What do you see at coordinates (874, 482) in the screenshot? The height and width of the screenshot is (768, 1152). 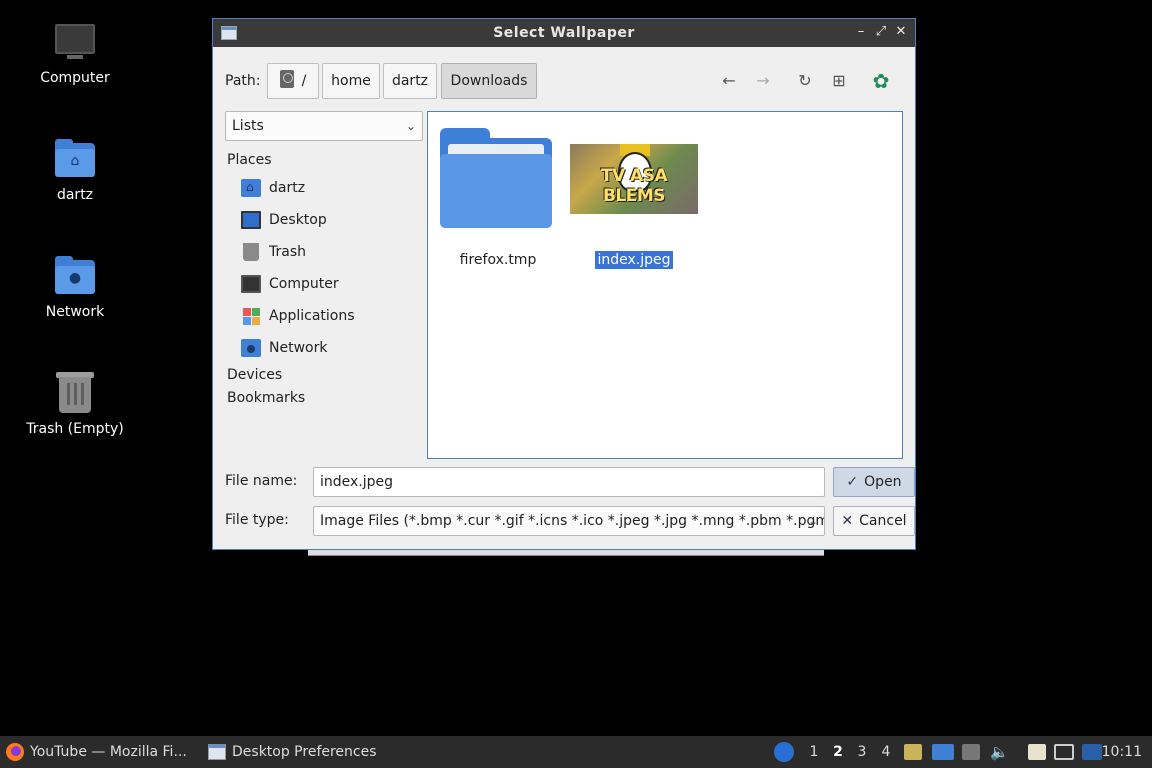 I see `open-button: ✓ Open` at bounding box center [874, 482].